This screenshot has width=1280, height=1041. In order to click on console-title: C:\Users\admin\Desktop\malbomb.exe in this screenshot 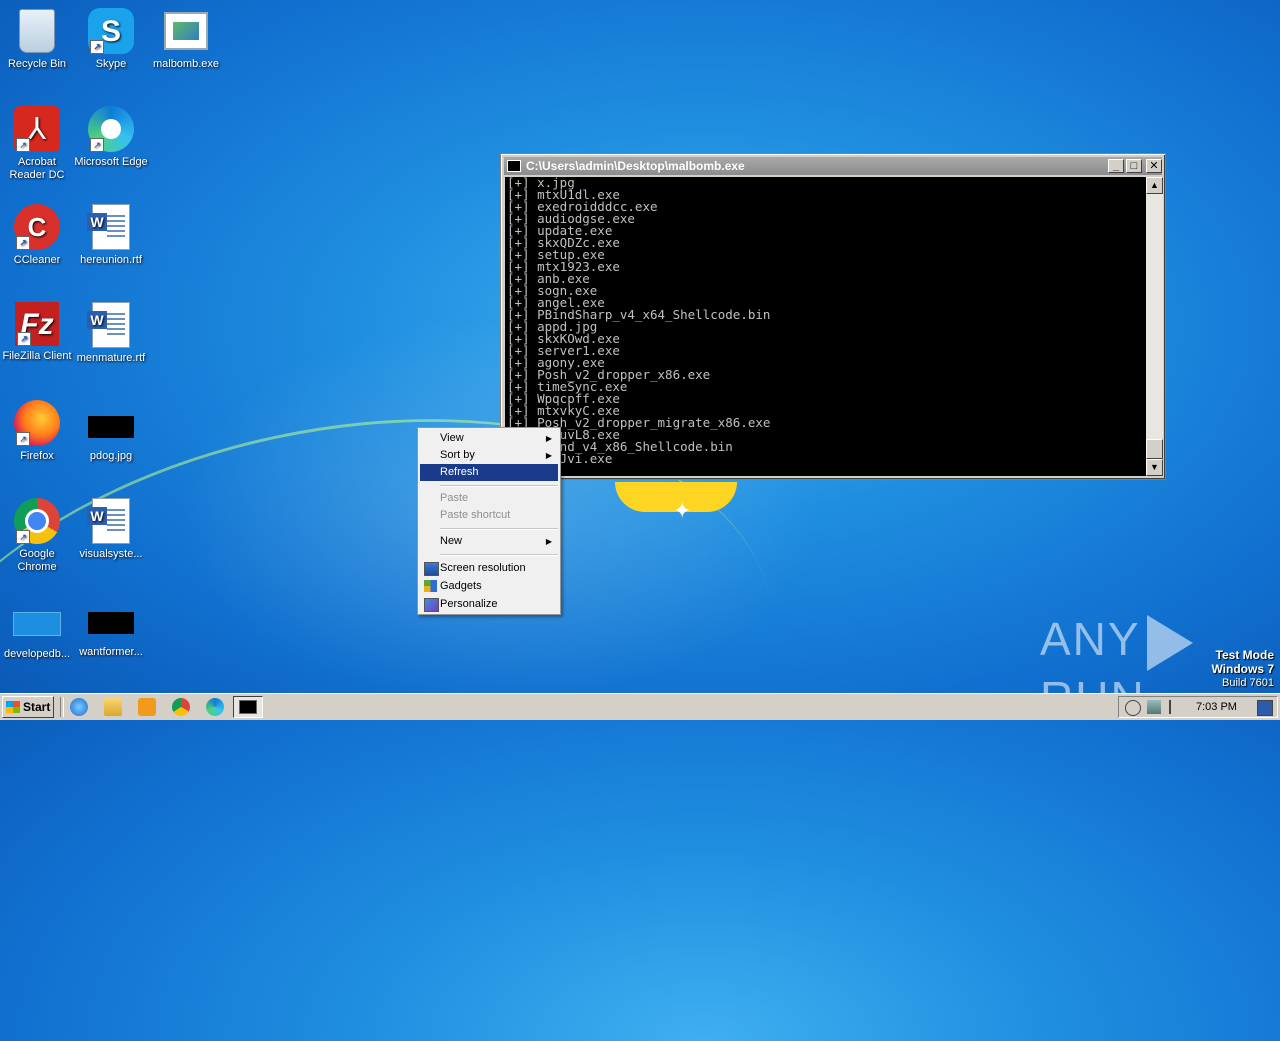, I will do `click(635, 166)`.